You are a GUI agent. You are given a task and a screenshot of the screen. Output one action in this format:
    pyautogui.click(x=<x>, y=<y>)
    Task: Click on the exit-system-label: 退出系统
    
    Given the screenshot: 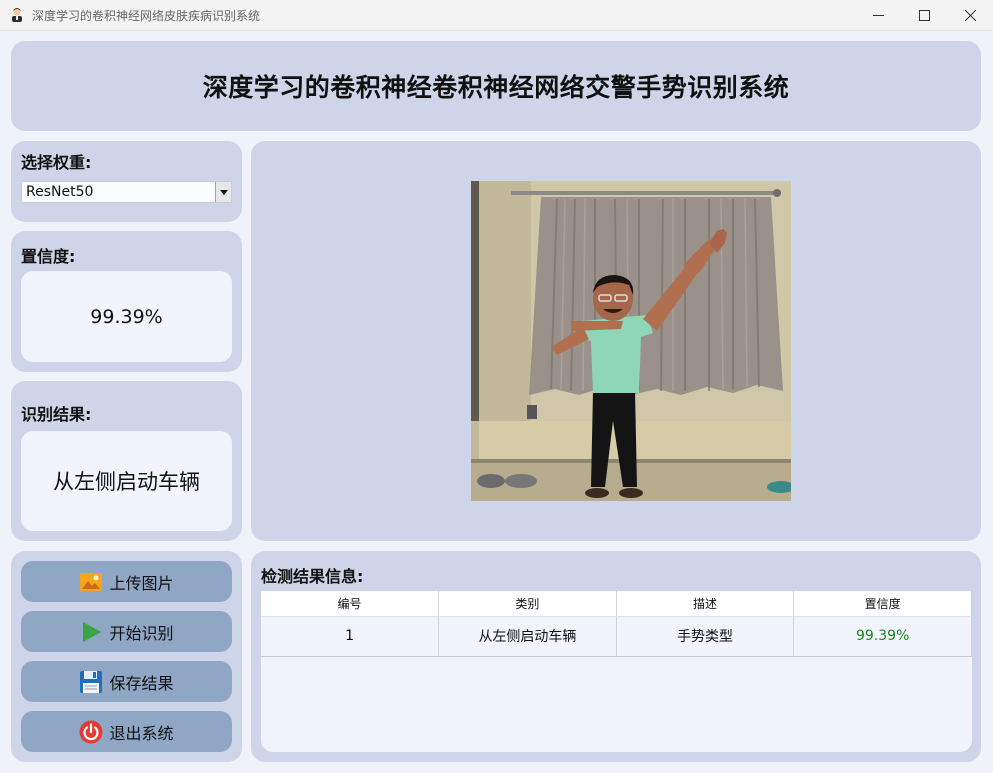 What is the action you would take?
    pyautogui.click(x=141, y=733)
    